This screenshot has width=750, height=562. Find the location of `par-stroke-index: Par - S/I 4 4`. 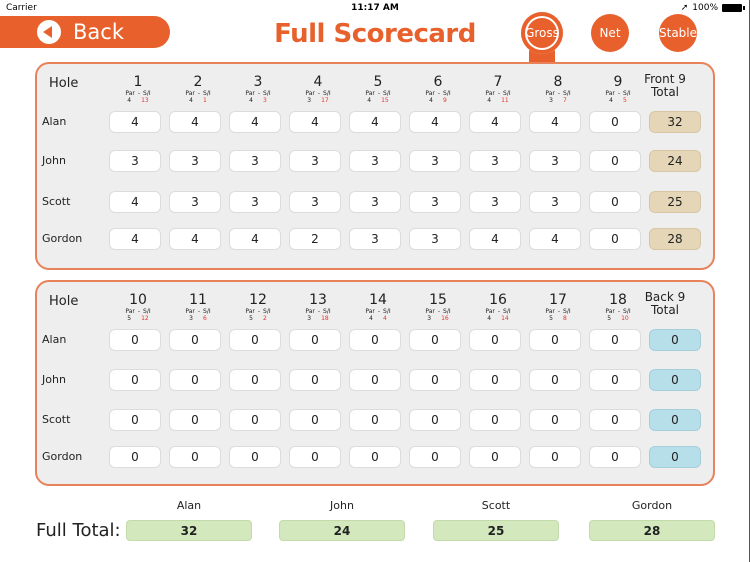

par-stroke-index: Par - S/I 4 4 is located at coordinates (378, 315).